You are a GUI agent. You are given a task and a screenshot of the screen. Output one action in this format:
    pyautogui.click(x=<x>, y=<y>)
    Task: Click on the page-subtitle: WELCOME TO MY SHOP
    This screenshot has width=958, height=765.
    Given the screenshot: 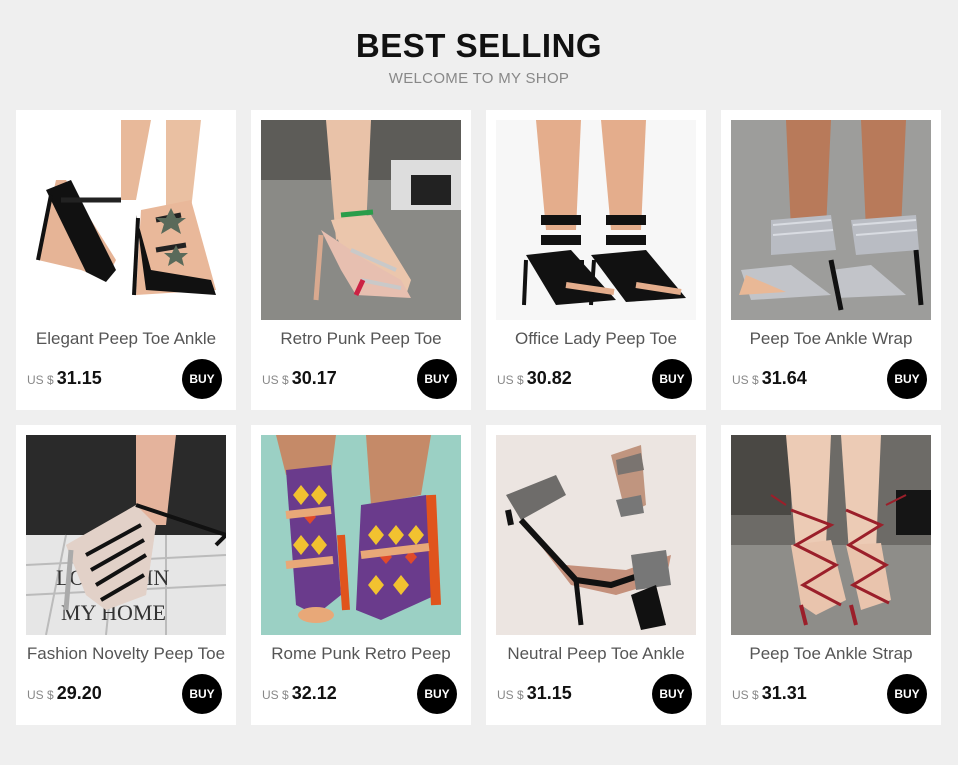 What is the action you would take?
    pyautogui.click(x=479, y=78)
    